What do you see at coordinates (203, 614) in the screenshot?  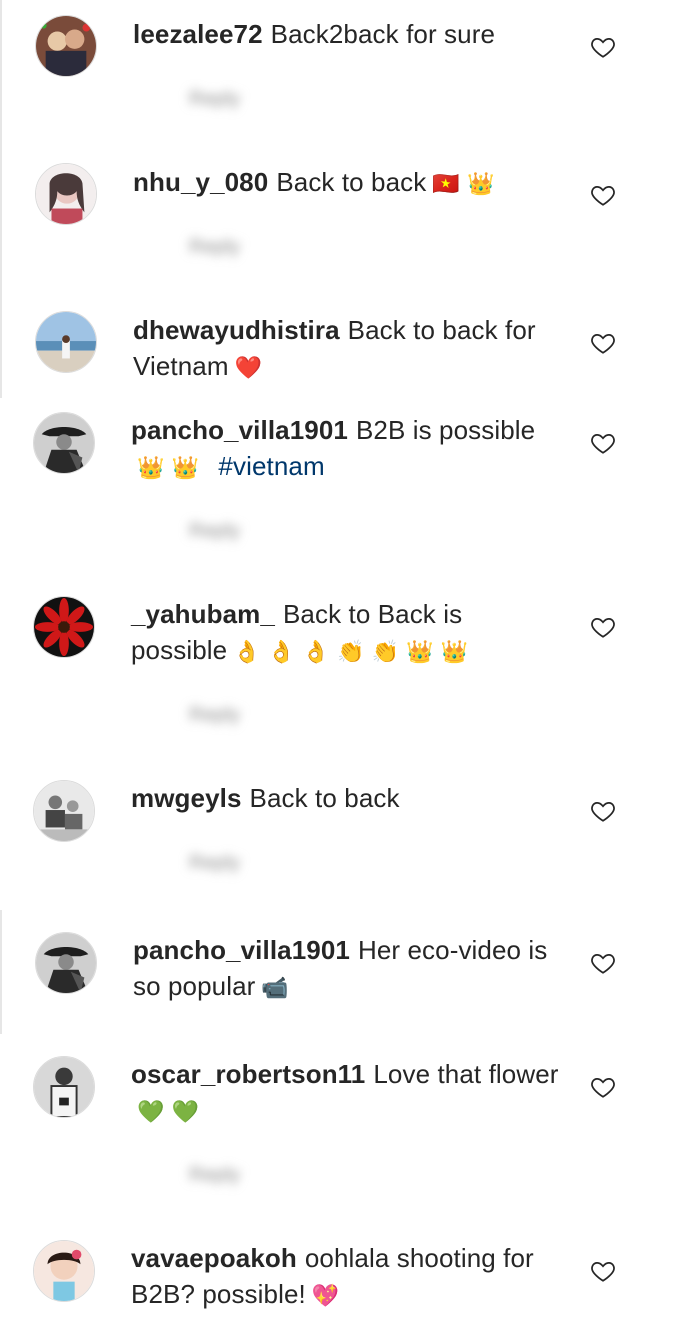 I see `comment-username: _yahubam_` at bounding box center [203, 614].